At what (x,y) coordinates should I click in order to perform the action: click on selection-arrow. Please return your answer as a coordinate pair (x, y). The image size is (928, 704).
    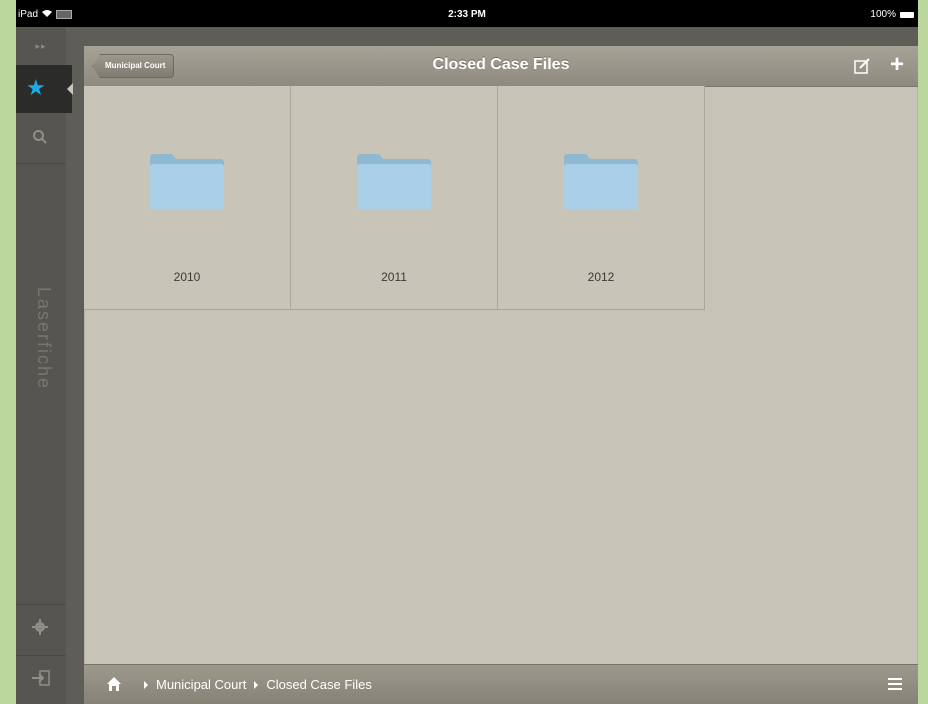
    Looking at the image, I should click on (70, 89).